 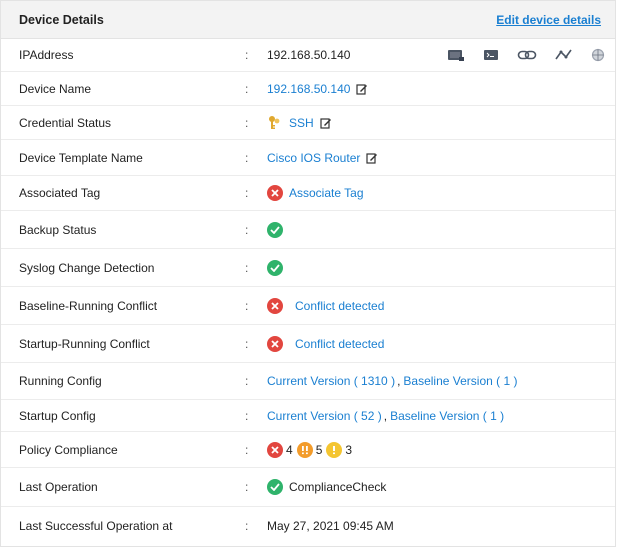 I want to click on credential-ssh-link: SSH, so click(x=301, y=123).